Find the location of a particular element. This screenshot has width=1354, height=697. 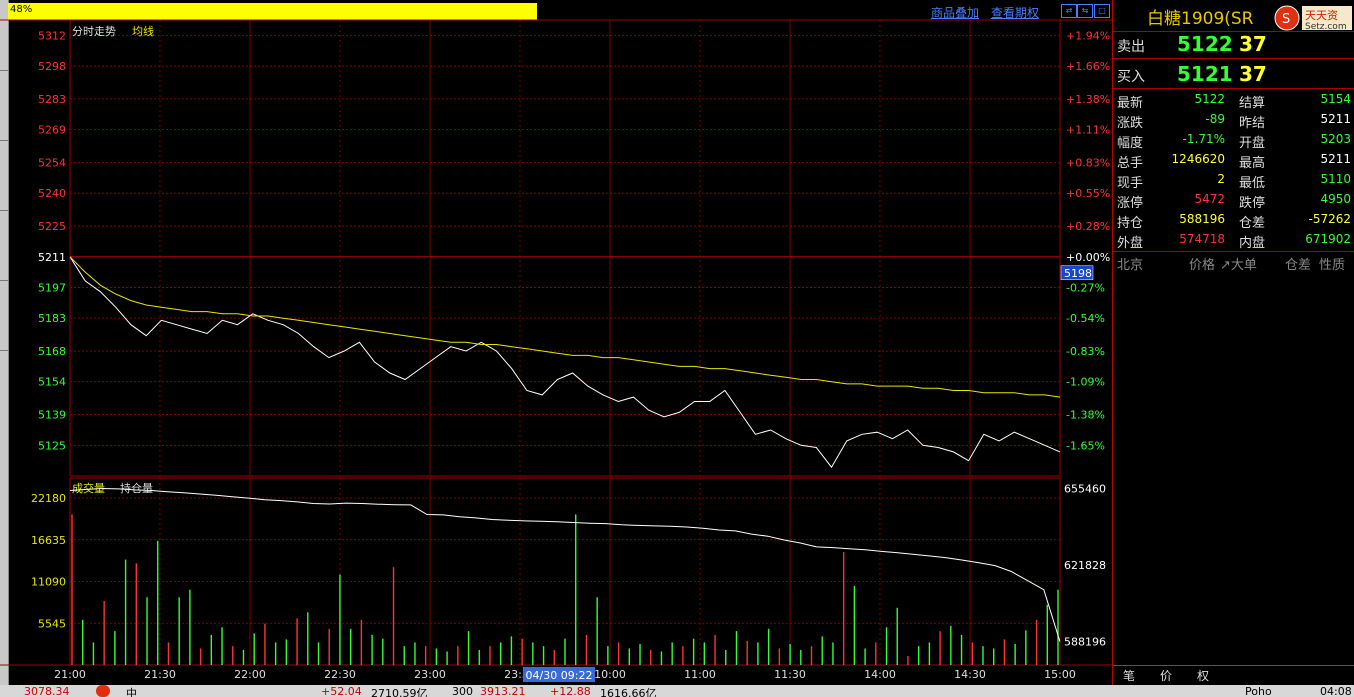

pct-tick-label: +1.11% is located at coordinates (1088, 130).